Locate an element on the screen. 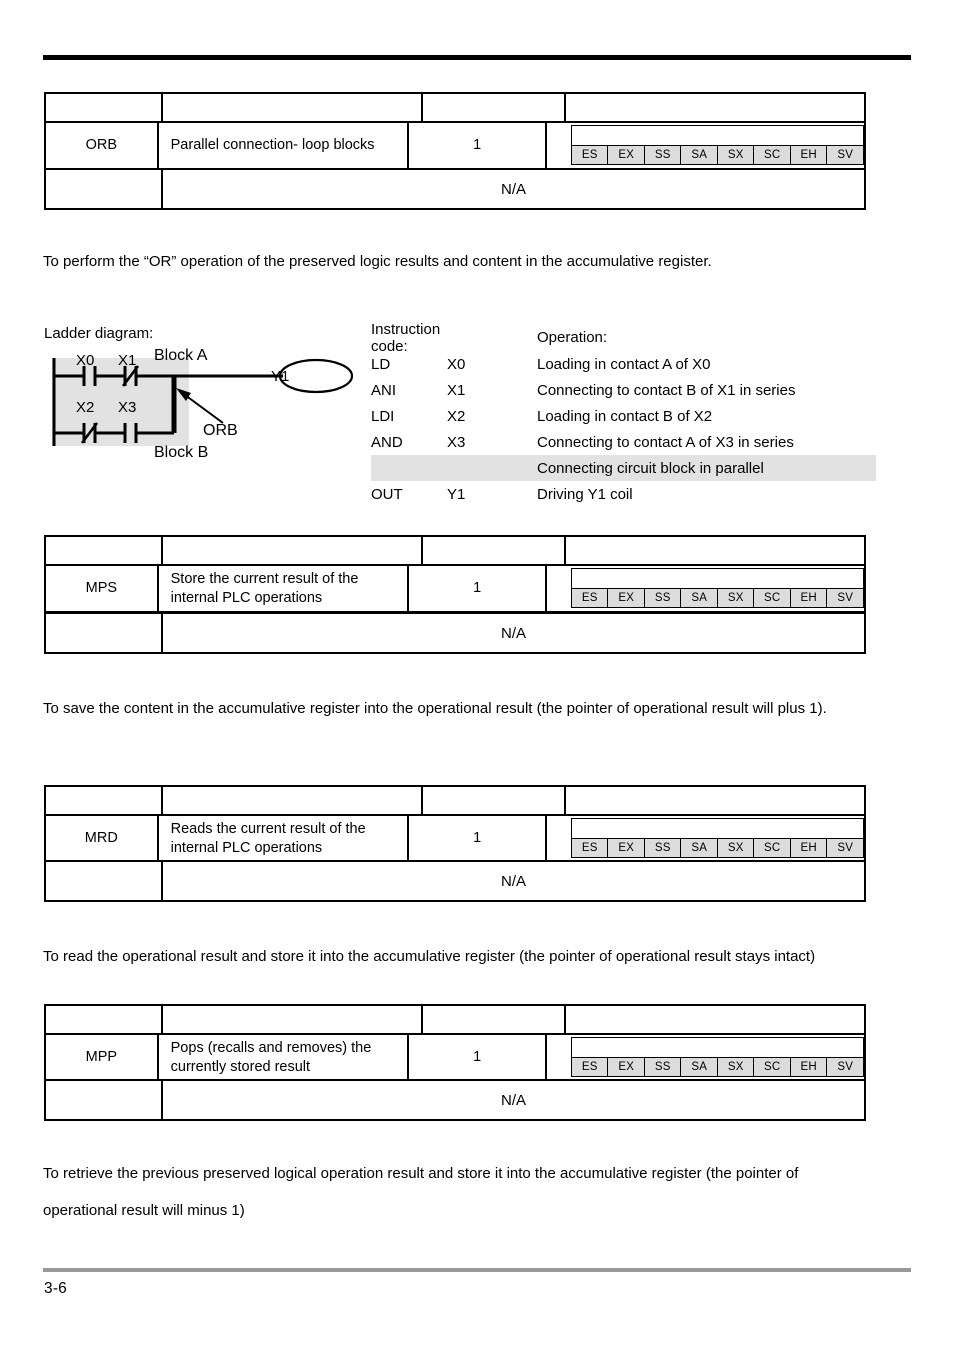 Image resolution: width=954 pixels, height=1350 pixels. contact-label-x3: X3 is located at coordinates (127, 407).